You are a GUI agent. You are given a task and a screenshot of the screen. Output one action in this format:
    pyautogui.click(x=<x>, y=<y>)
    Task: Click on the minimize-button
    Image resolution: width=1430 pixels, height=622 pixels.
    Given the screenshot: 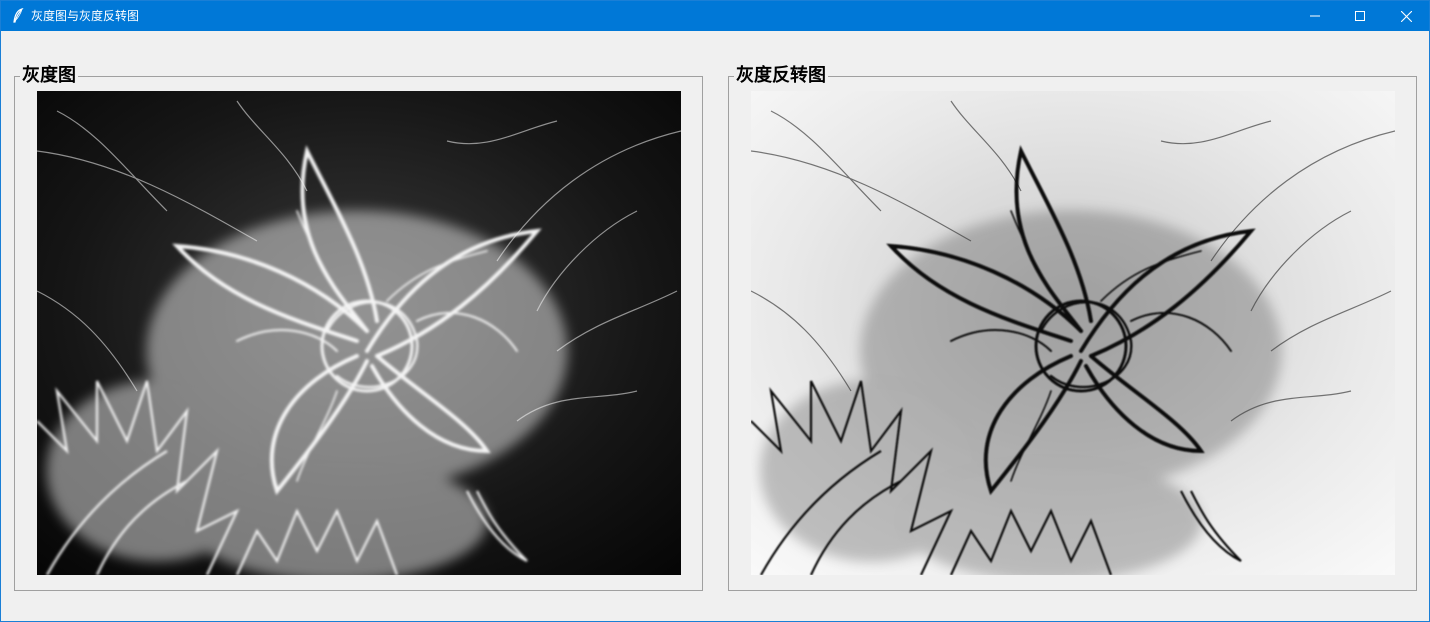 What is the action you would take?
    pyautogui.click(x=1315, y=16)
    